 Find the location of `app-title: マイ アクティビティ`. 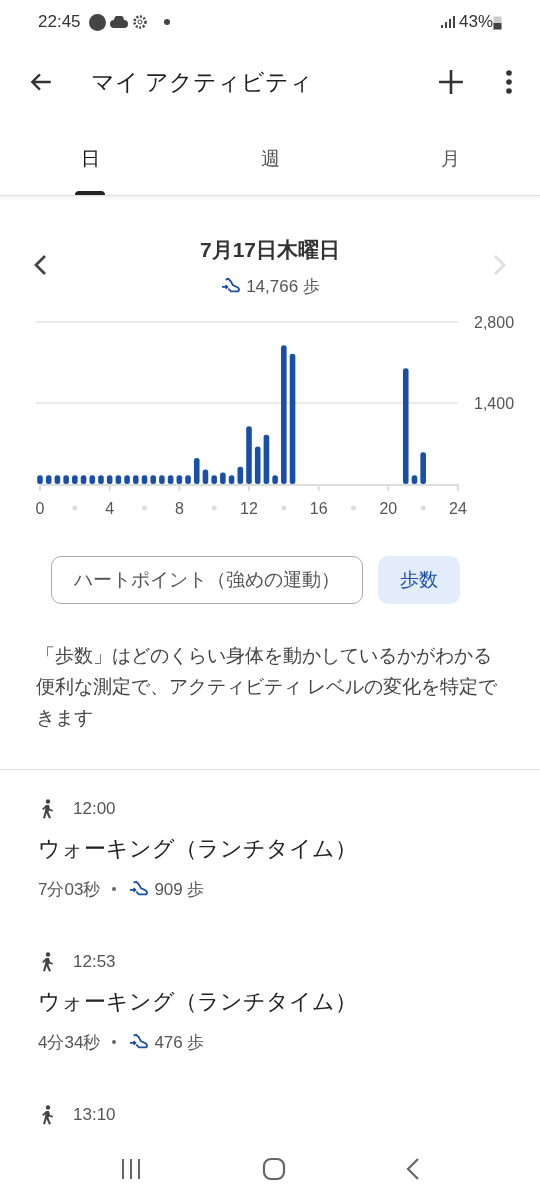

app-title: マイ アクティビティ is located at coordinates (203, 82).